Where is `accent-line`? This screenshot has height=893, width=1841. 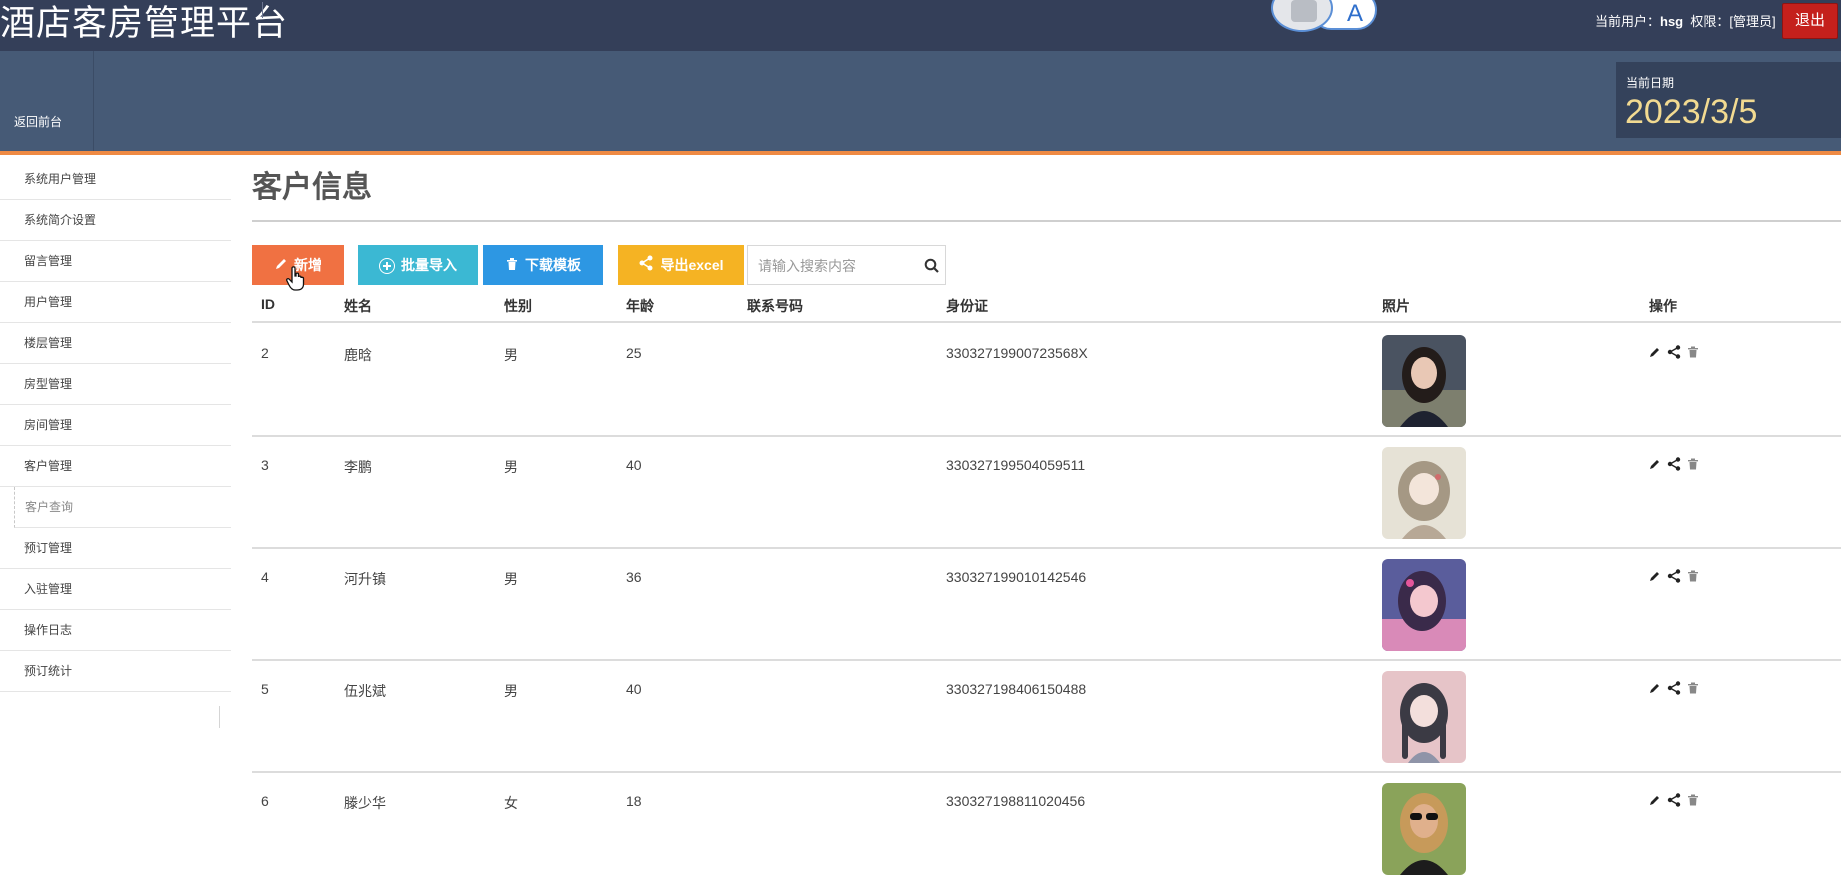 accent-line is located at coordinates (920, 153).